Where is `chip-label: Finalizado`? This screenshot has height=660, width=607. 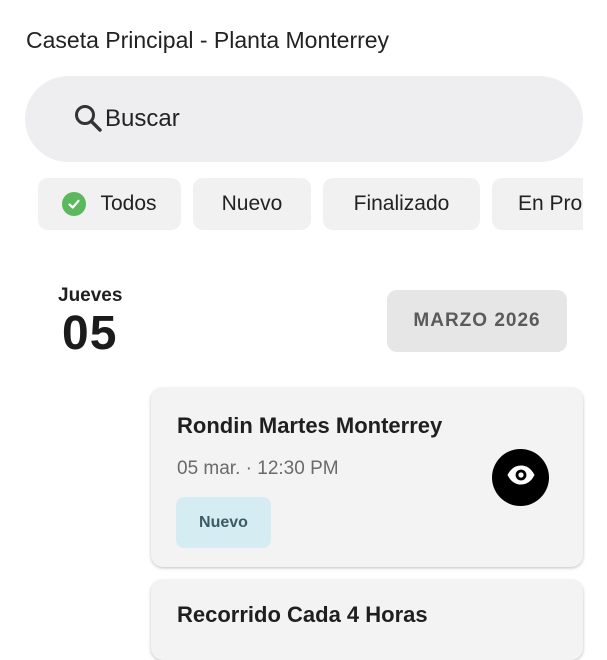
chip-label: Finalizado is located at coordinates (401, 203).